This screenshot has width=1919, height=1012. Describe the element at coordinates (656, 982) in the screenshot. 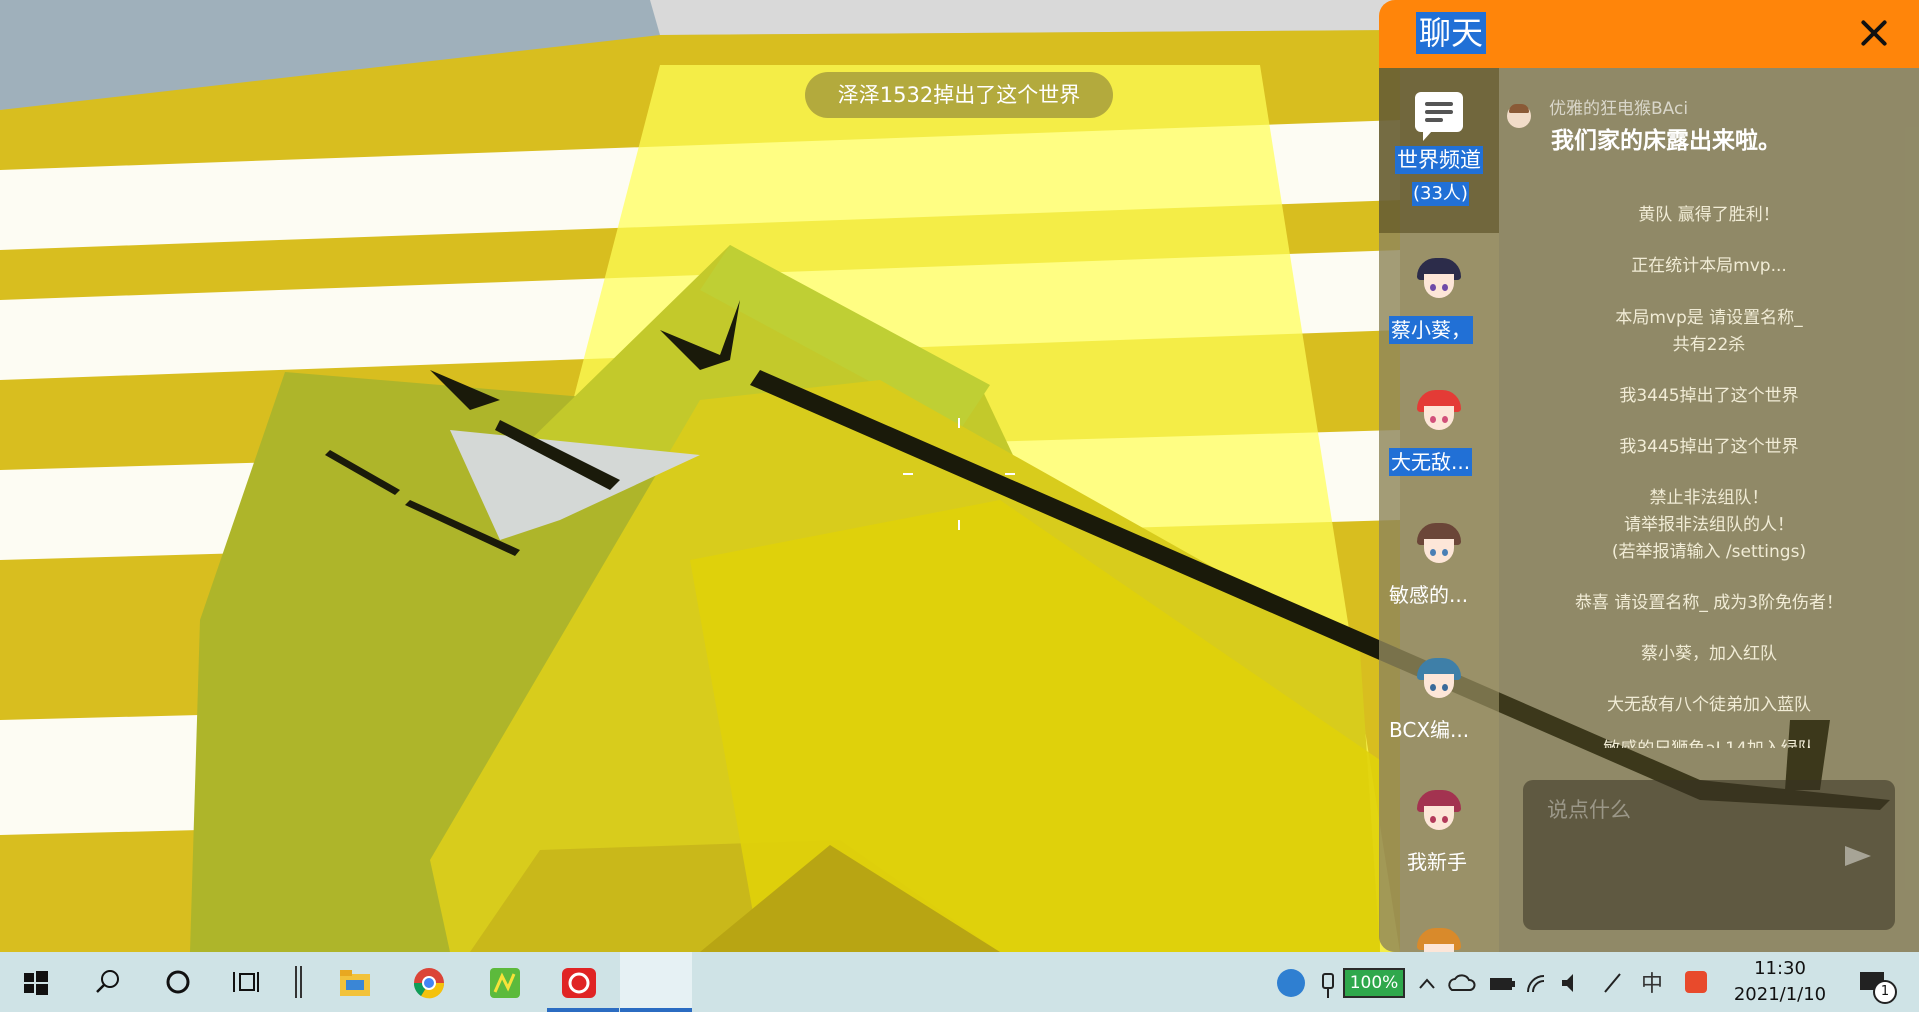

I see `taskbar-game-button` at that location.